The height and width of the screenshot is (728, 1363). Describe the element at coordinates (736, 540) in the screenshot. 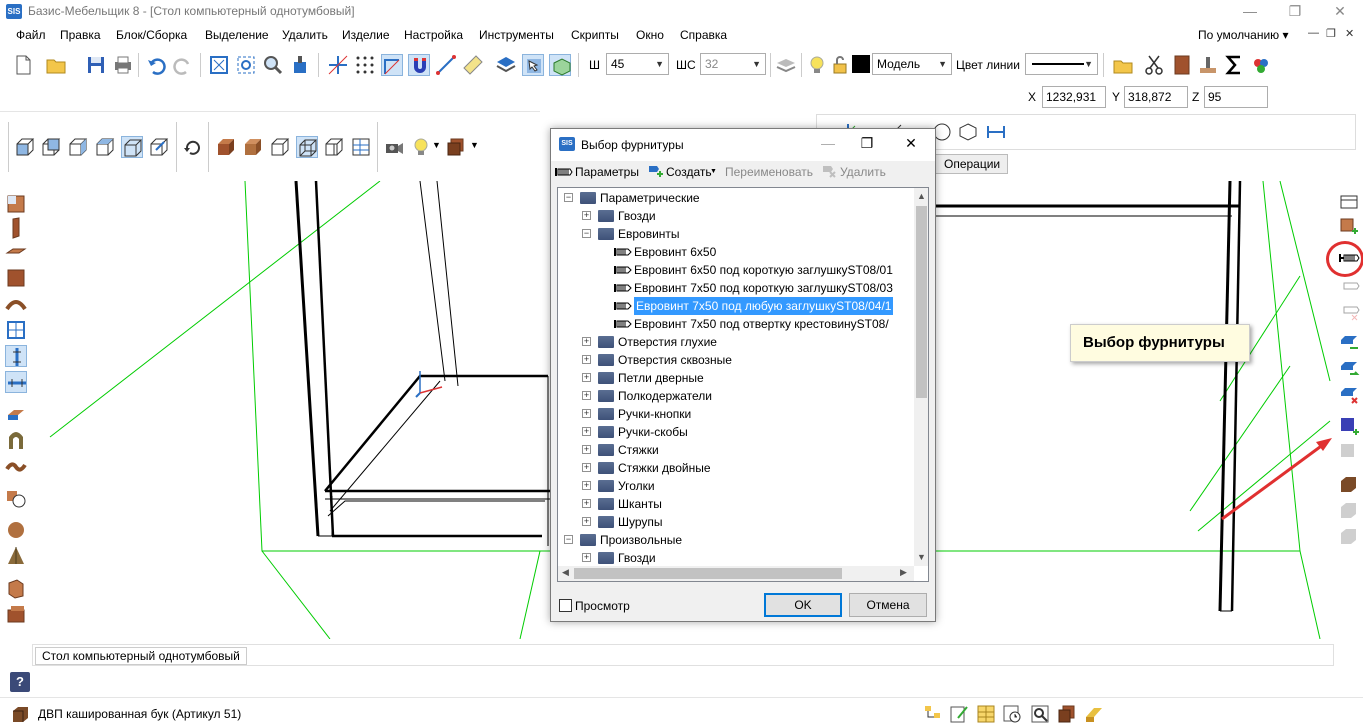

I see `tree-node: − Произвольные` at that location.